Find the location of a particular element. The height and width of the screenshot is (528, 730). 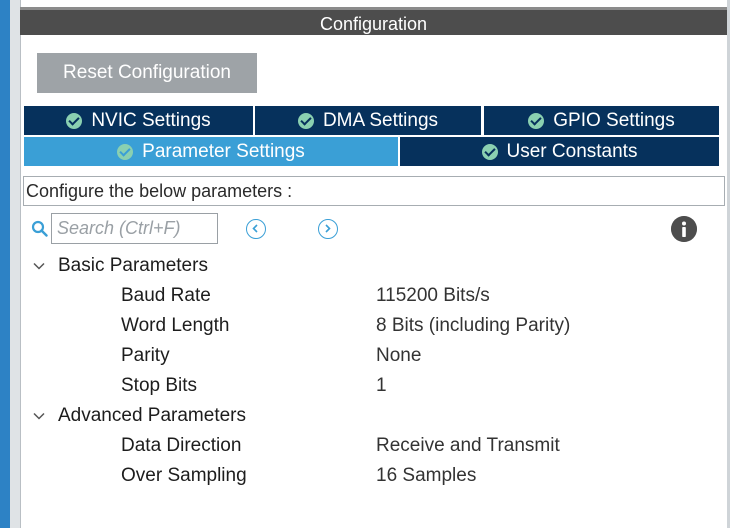

param-row: Stop Bits 1 is located at coordinates (363, 386).